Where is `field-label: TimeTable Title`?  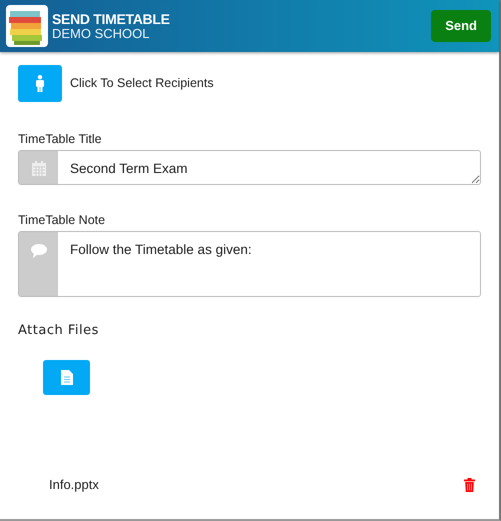
field-label: TimeTable Title is located at coordinates (60, 139).